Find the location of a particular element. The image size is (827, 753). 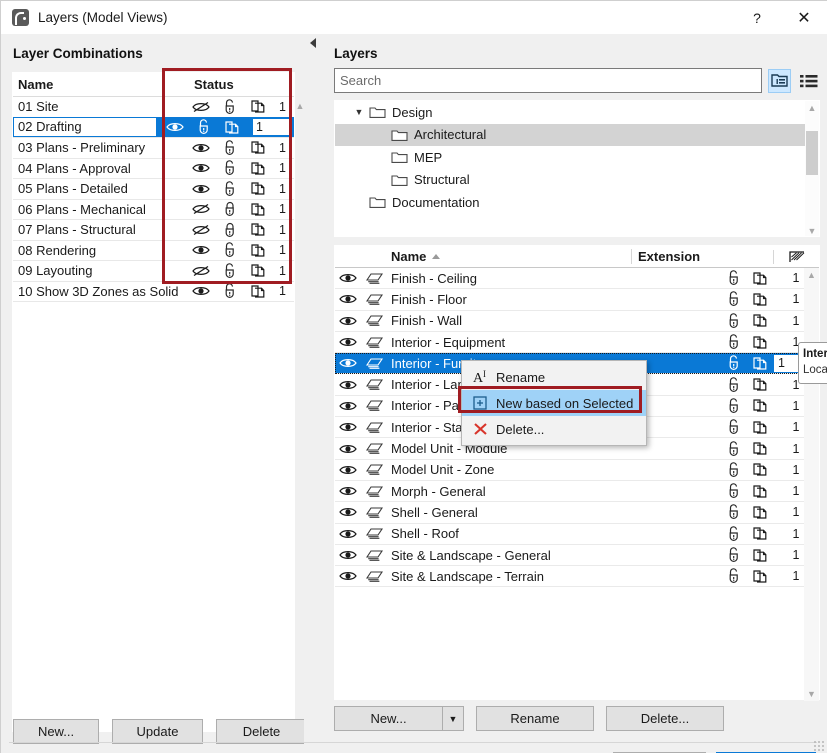

layer-row: Site & Landscape - Terrain 1 is located at coordinates (577, 577).